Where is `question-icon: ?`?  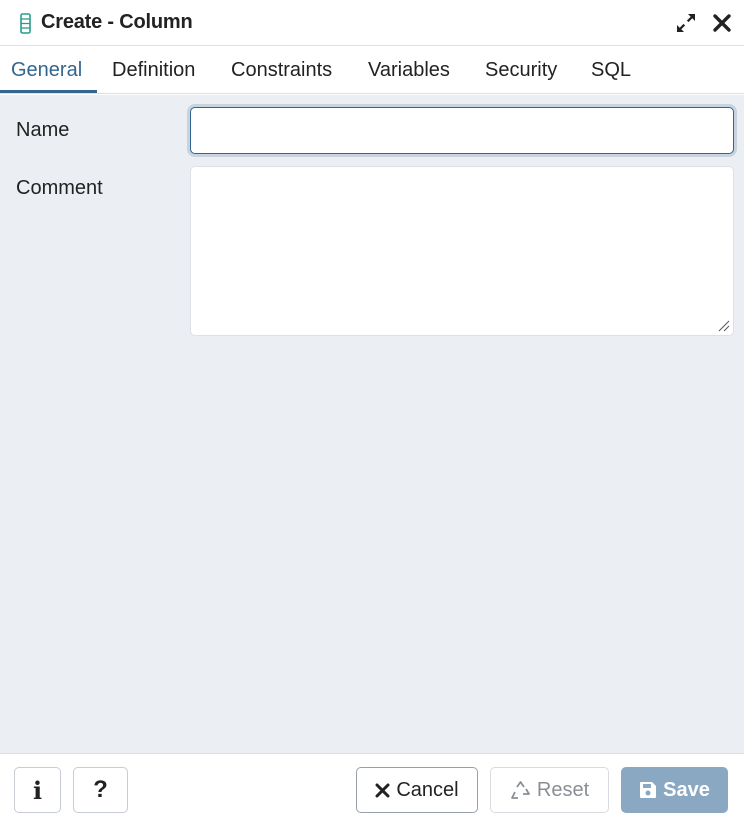
question-icon: ? is located at coordinates (100, 789).